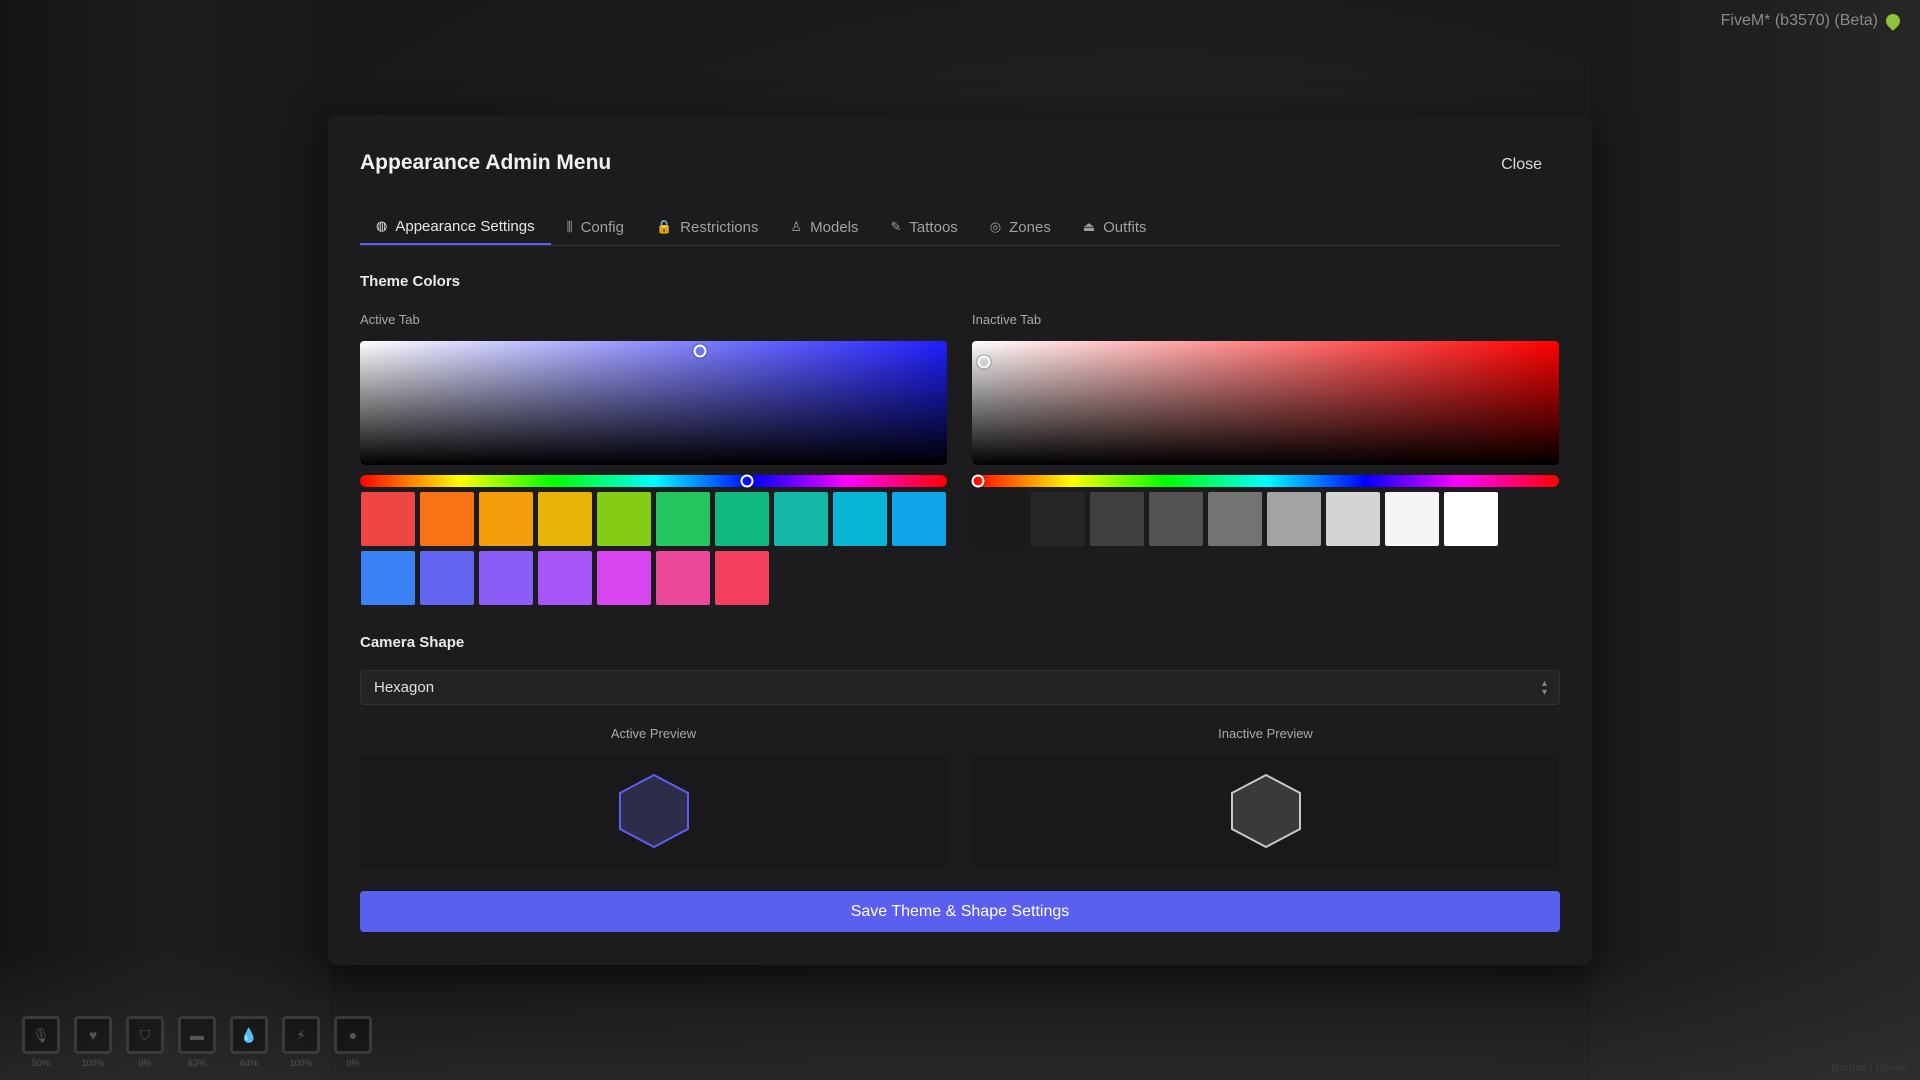 This screenshot has width=1920, height=1080. Describe the element at coordinates (455, 227) in the screenshot. I see `tab-appearance-settings: ◍ Appearance Settings` at that location.